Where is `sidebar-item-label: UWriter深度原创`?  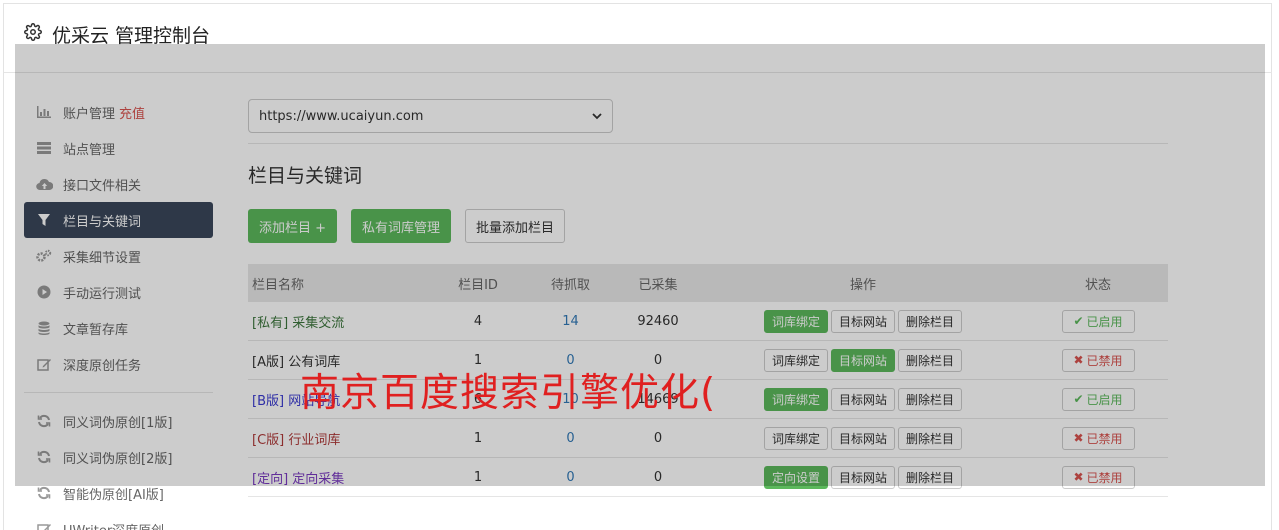 sidebar-item-label: UWriter深度原创 is located at coordinates (113, 525).